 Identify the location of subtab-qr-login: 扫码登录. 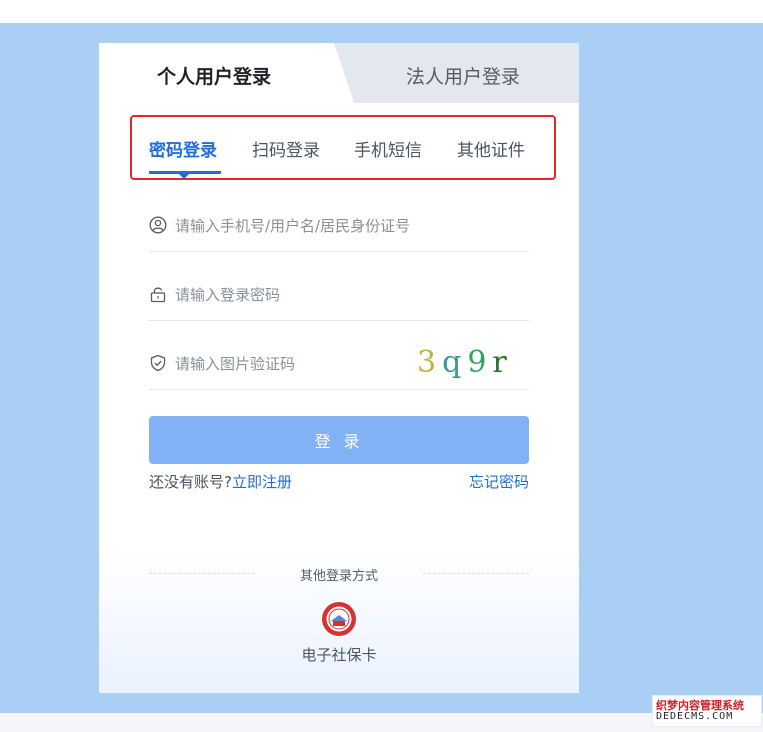
(286, 148).